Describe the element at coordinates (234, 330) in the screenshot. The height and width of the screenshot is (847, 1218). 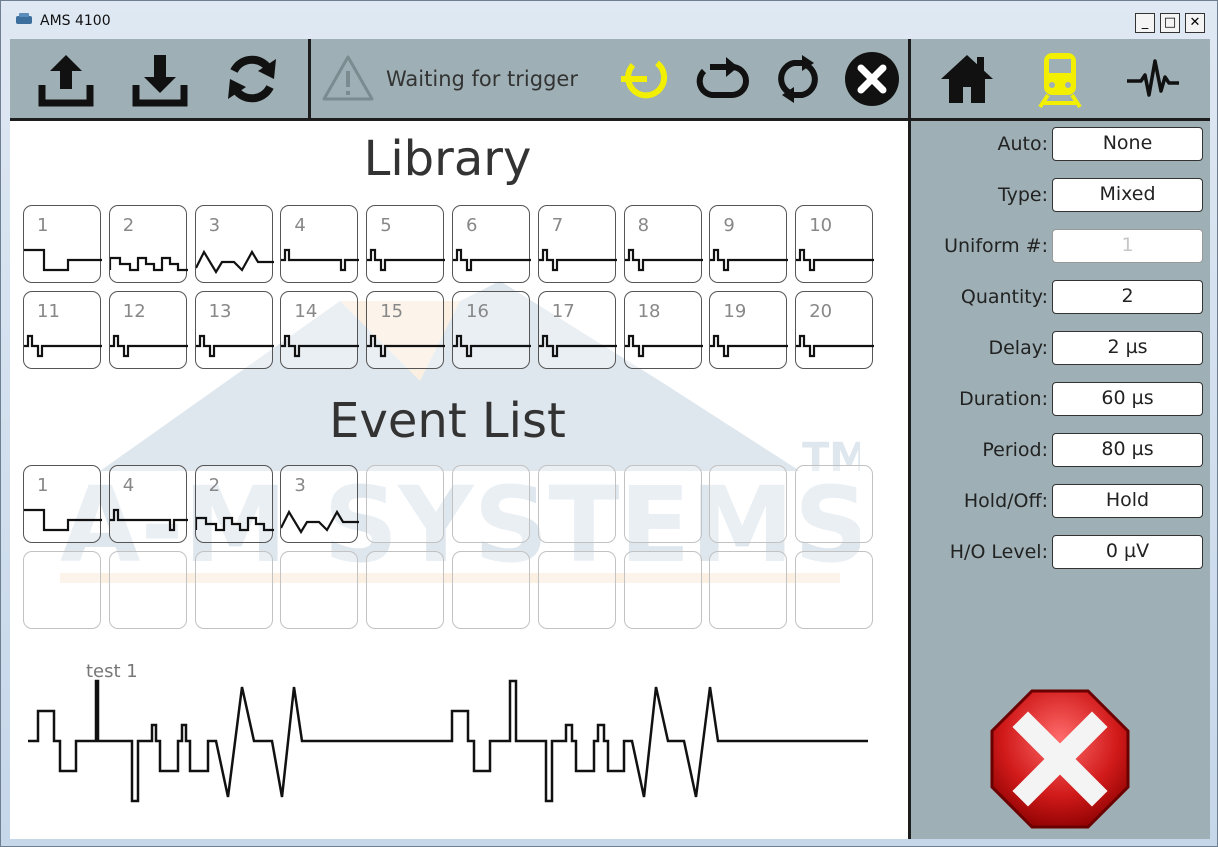
I see `library-tile: 13` at that location.